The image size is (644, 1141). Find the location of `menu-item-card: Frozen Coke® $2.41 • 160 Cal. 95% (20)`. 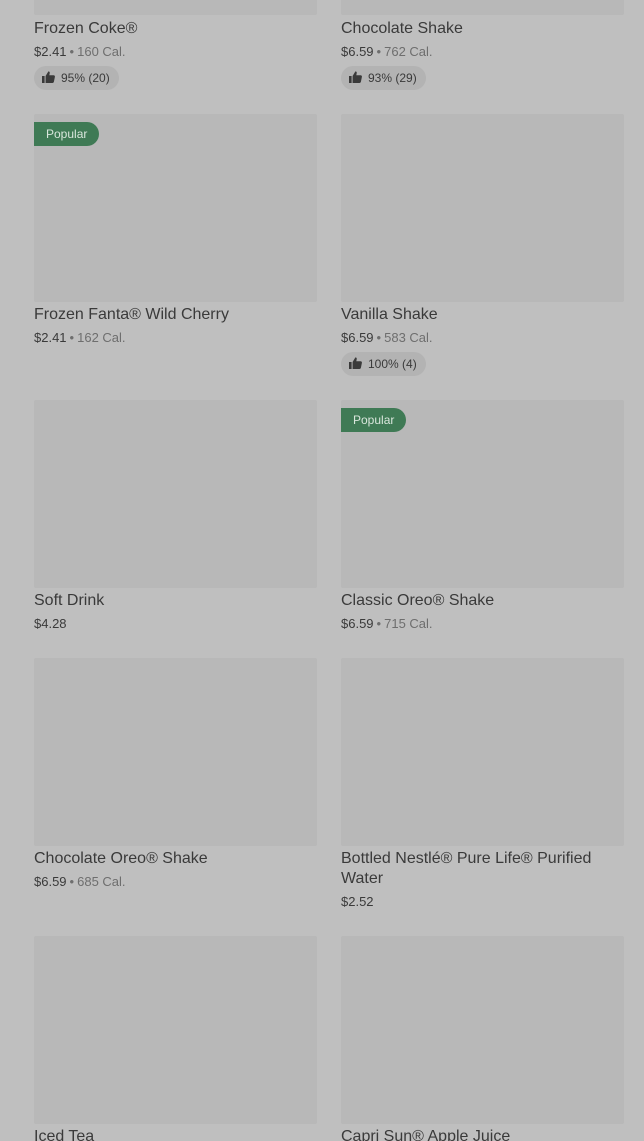

menu-item-card: Frozen Coke® $2.41 • 160 Cal. 95% (20) is located at coordinates (175, 47).